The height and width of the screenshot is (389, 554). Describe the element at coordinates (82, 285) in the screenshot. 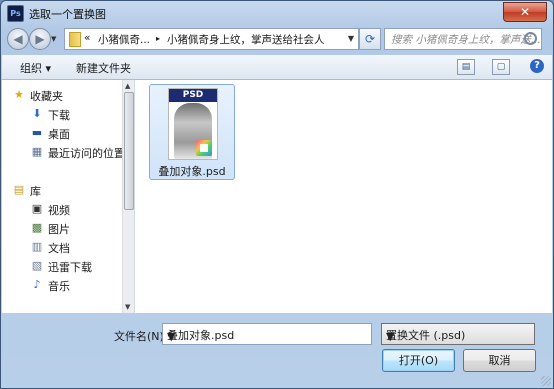

I see `nav-item-music: ♪ 音乐` at that location.